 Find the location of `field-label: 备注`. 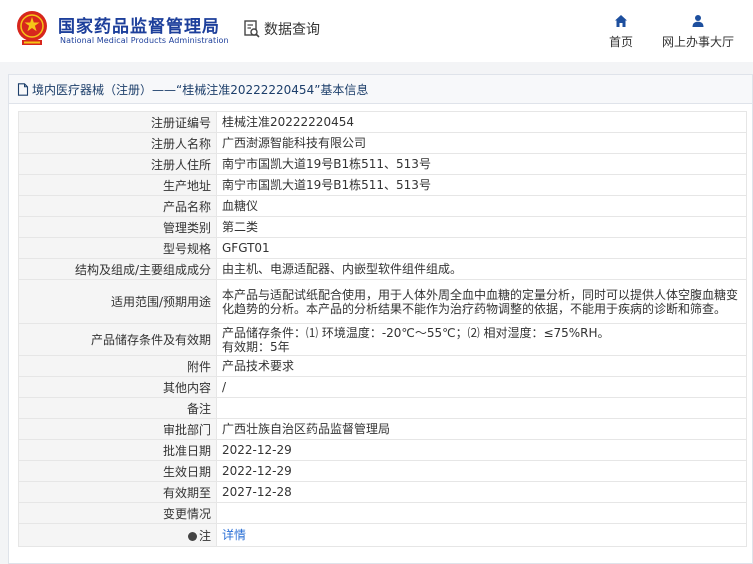

field-label: 备注 is located at coordinates (117, 408).